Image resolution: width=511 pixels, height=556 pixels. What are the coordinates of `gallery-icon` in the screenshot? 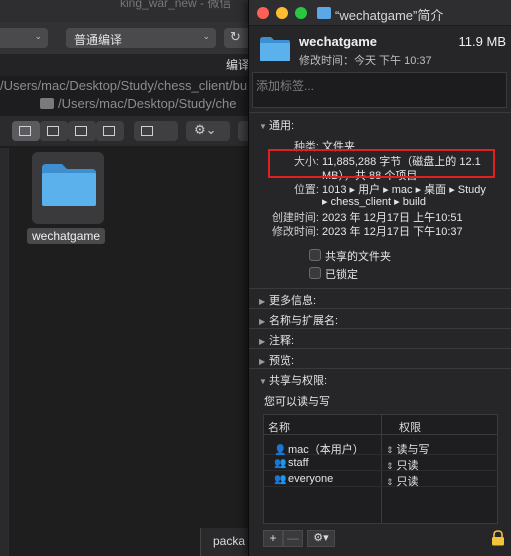 It's located at (109, 131).